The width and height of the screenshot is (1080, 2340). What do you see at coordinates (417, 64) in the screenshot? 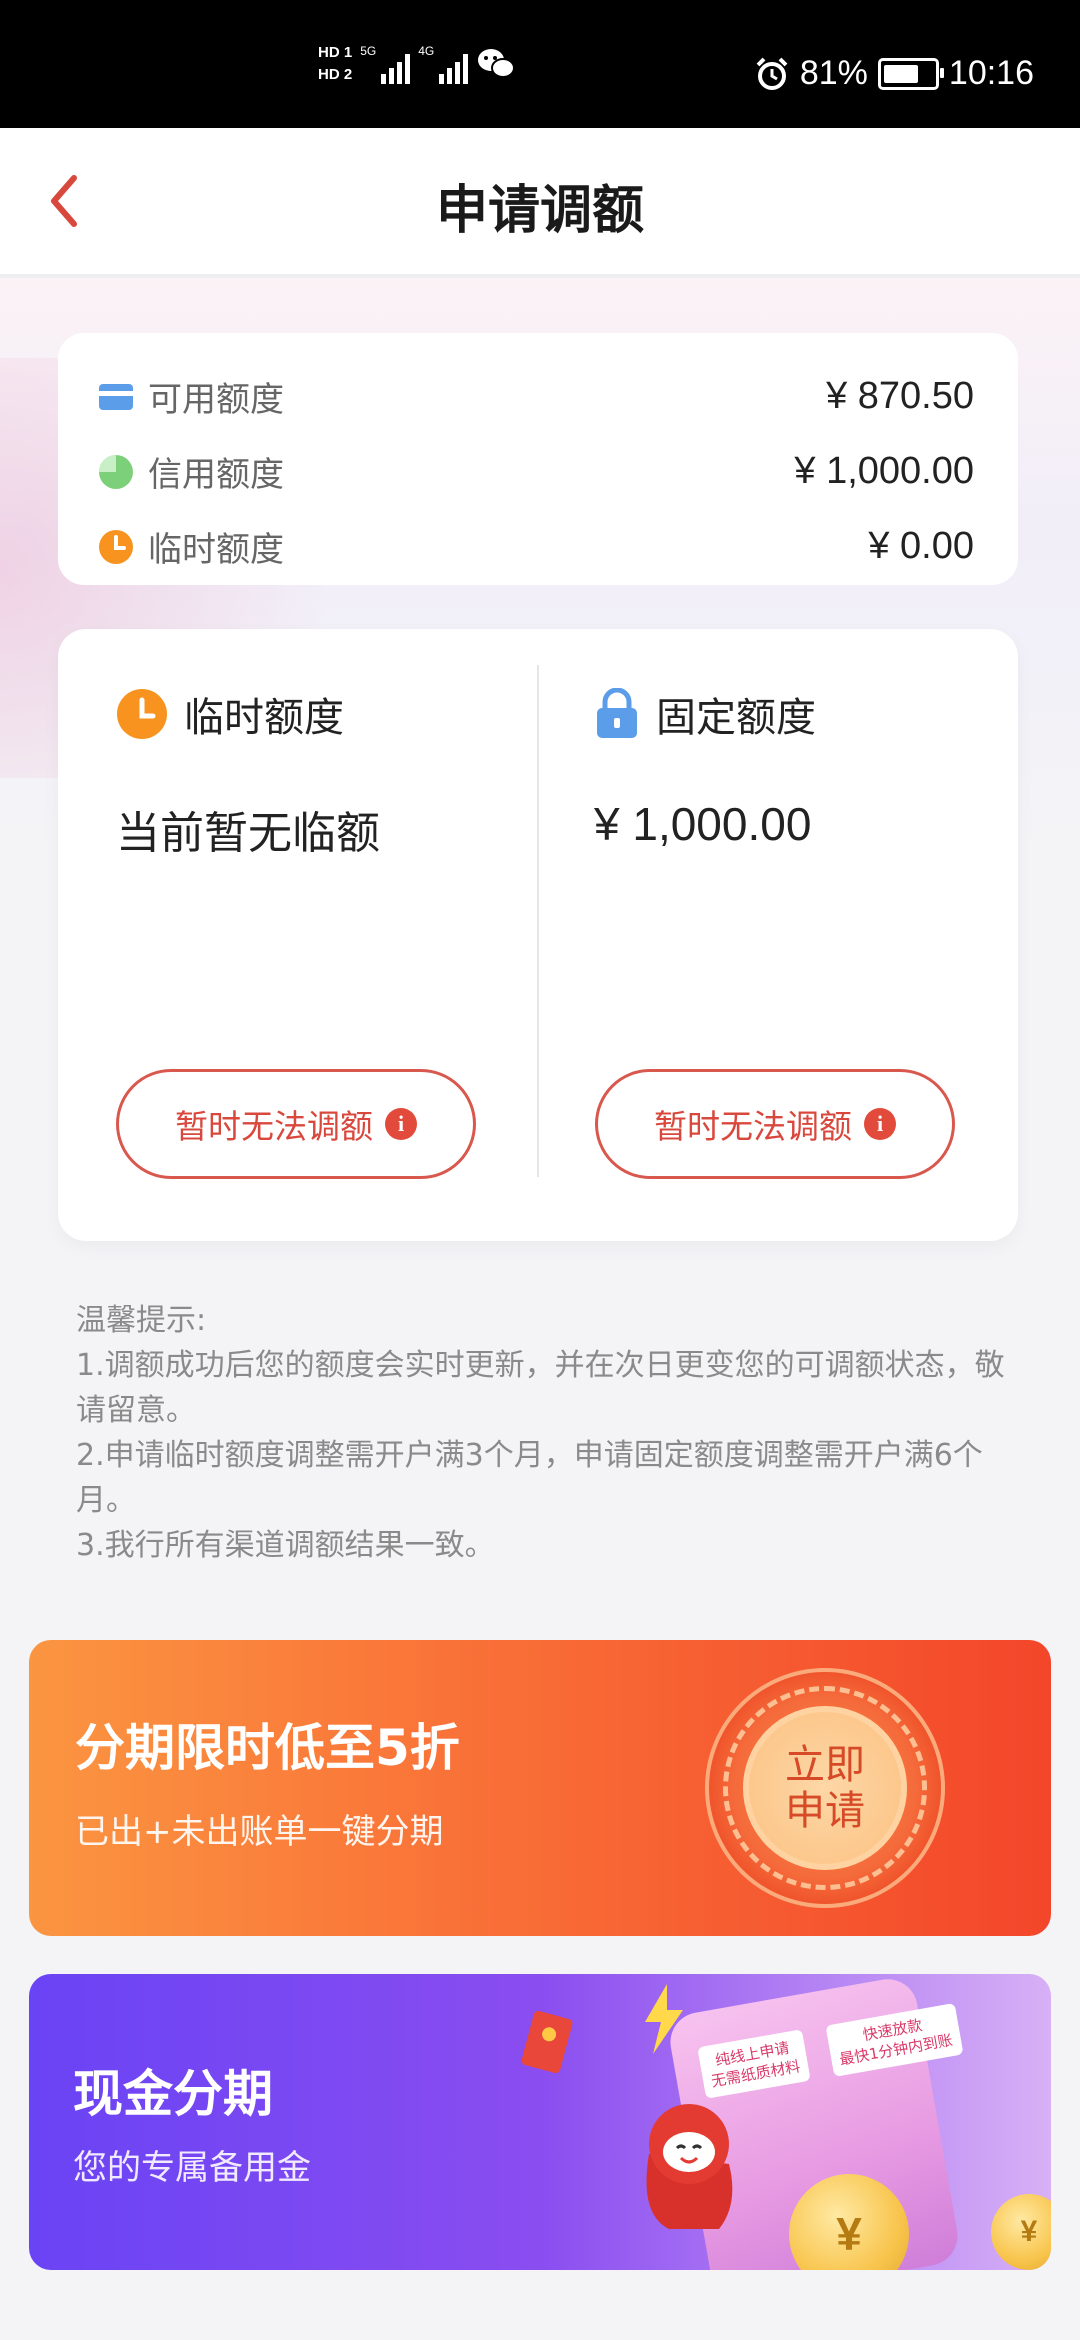
I see `network-indicators: HD 1 HD 2 5G 4G` at bounding box center [417, 64].